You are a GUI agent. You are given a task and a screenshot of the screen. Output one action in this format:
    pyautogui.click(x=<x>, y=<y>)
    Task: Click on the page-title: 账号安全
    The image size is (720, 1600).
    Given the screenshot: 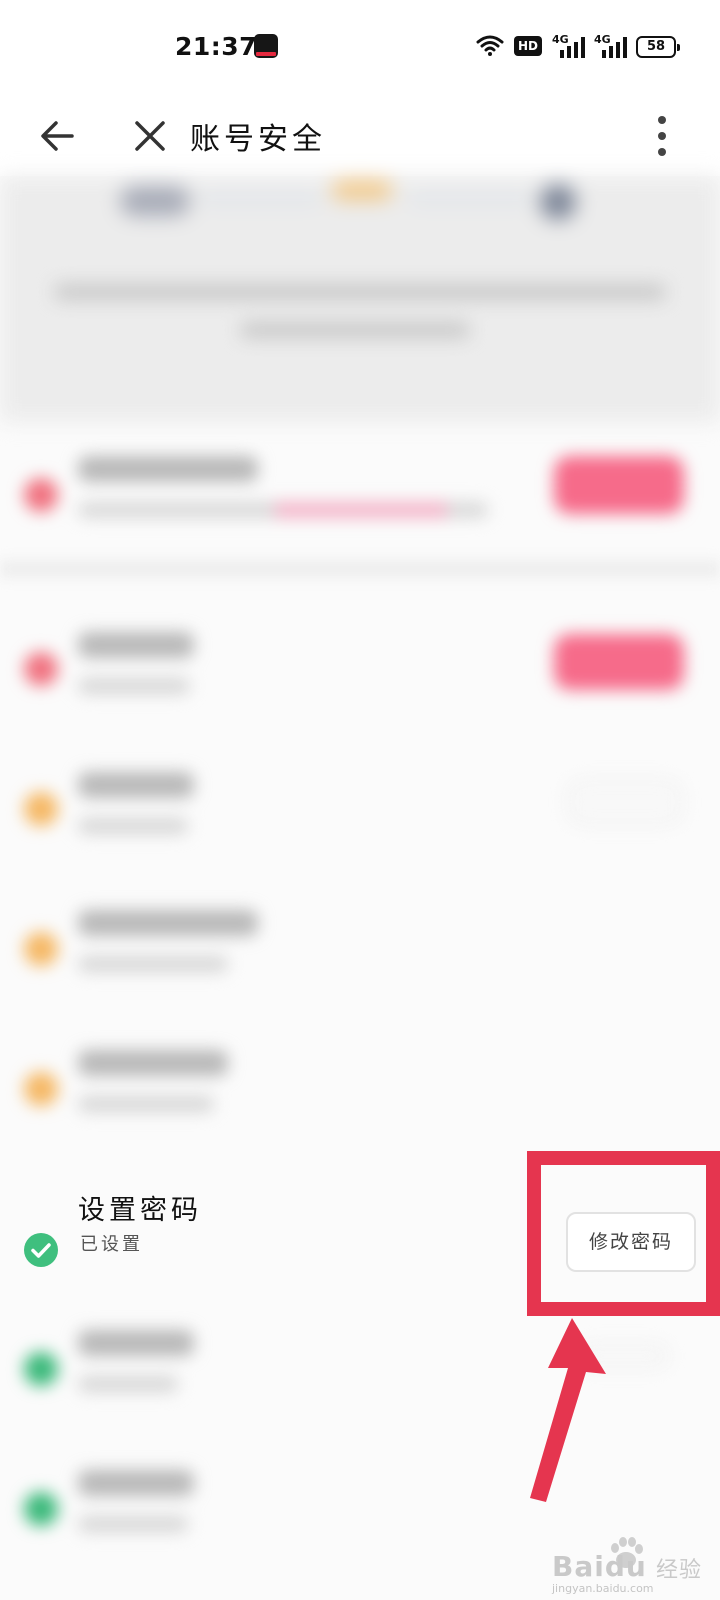 What is the action you would take?
    pyautogui.click(x=258, y=139)
    